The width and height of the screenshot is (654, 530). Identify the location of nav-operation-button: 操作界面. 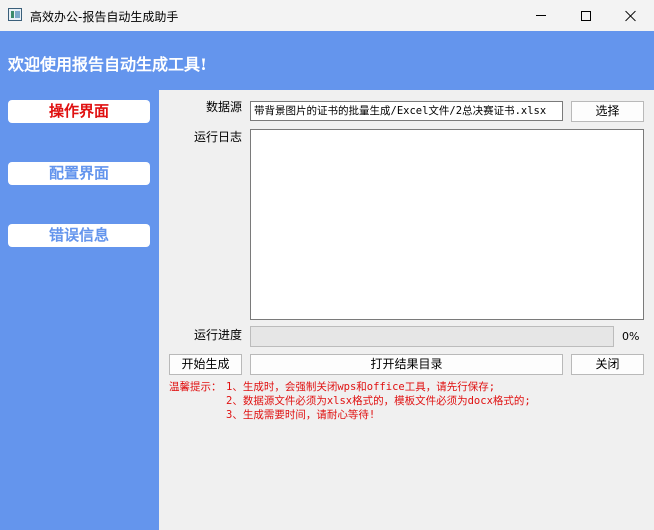
(79, 111).